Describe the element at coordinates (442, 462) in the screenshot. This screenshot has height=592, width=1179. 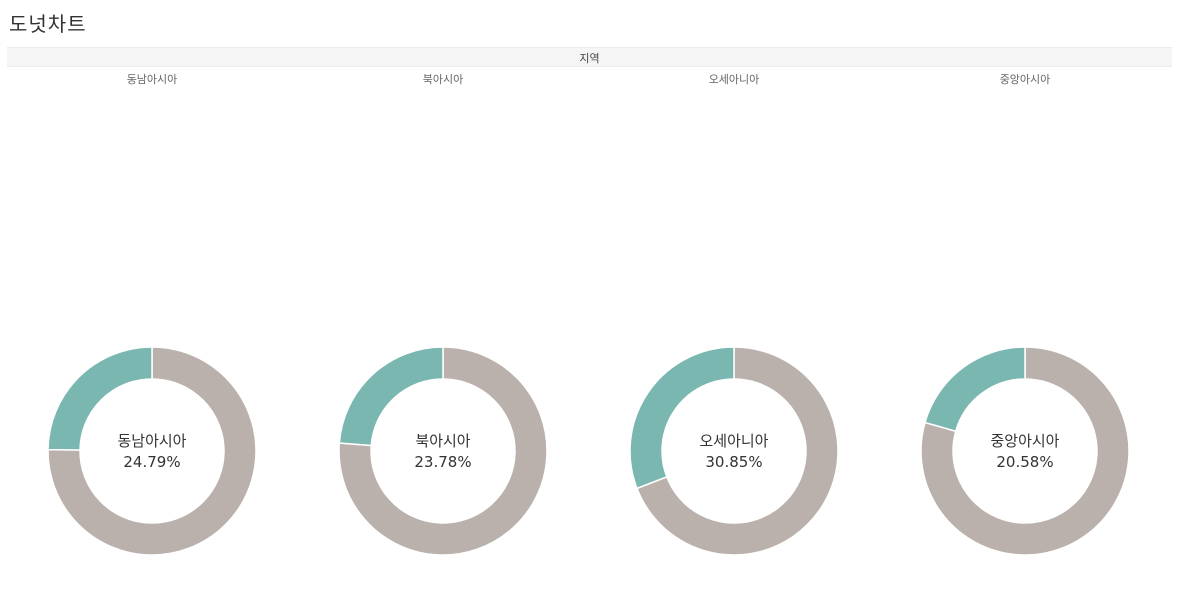
I see `donut-center-value: 23.78%` at that location.